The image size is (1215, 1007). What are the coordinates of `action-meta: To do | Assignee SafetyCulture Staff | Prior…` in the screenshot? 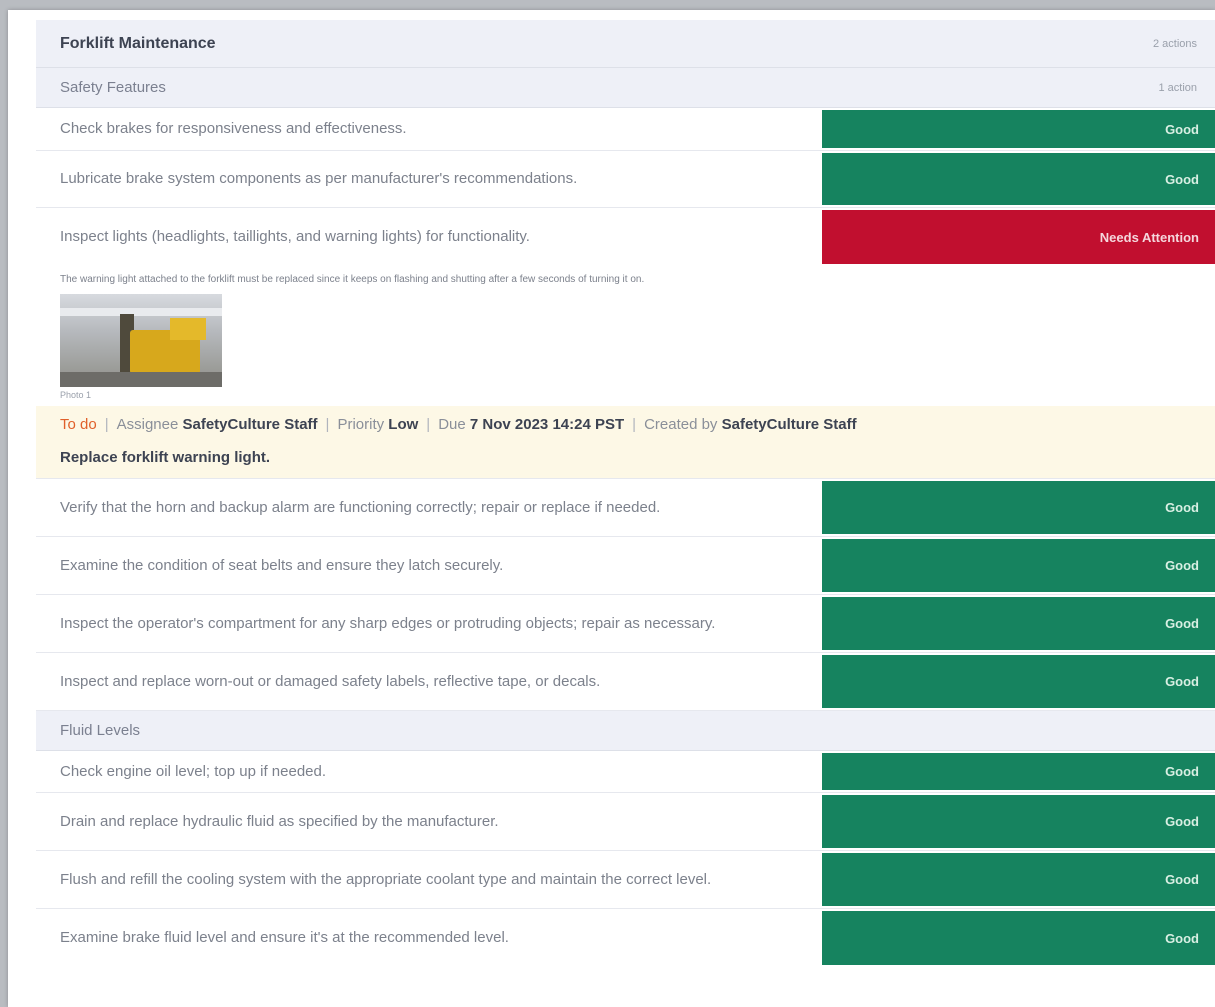 It's located at (458, 424).